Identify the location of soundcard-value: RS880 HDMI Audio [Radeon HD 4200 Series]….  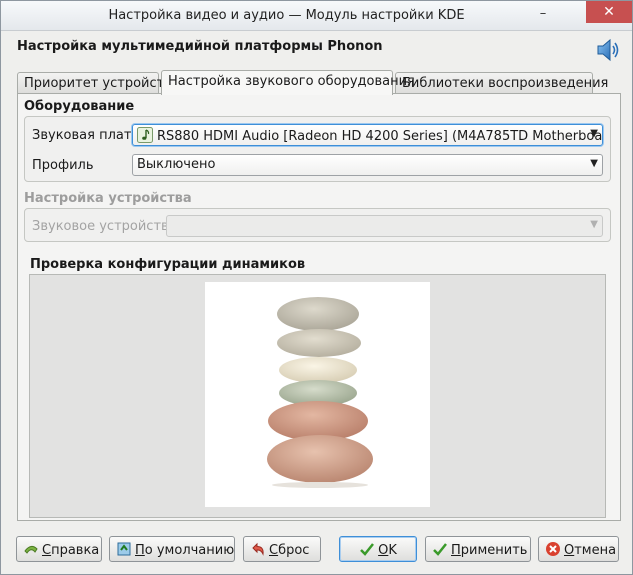
(380, 136).